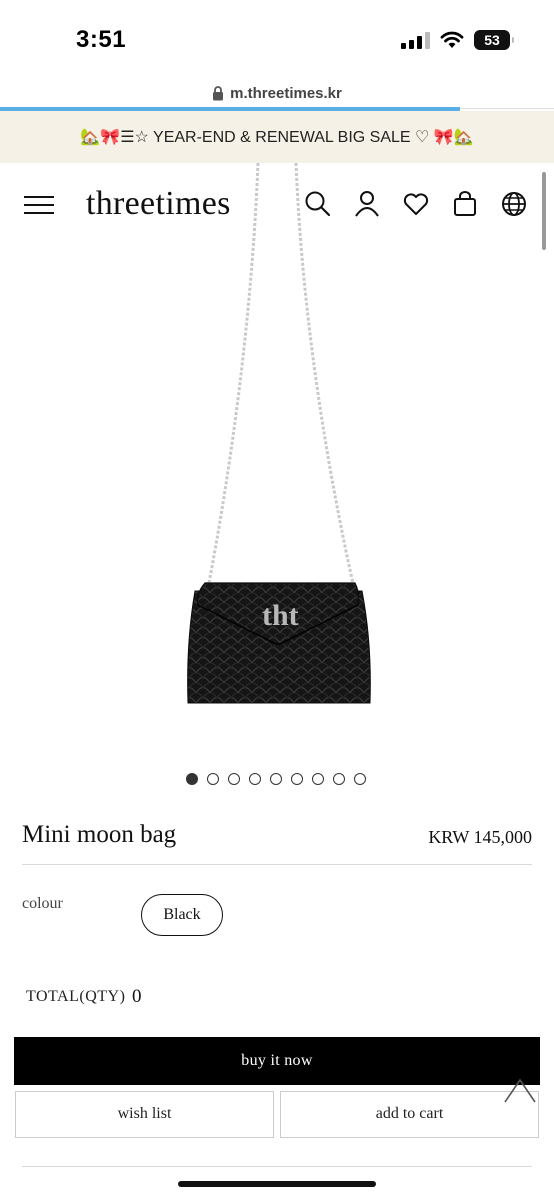 This screenshot has height=1200, width=554. I want to click on shopping-bag-icon, so click(465, 204).